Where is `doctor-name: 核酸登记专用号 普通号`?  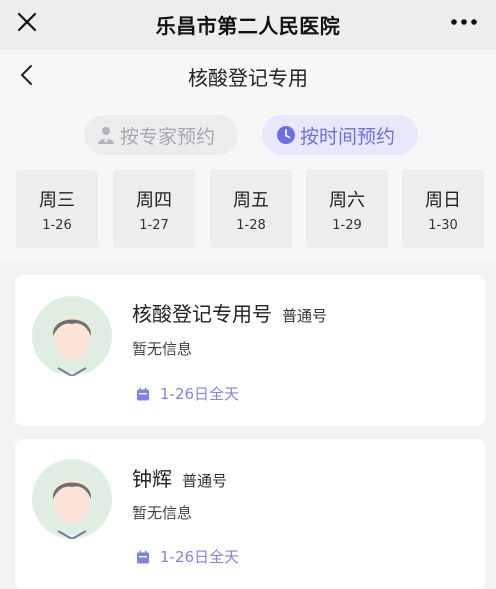 doctor-name: 核酸登记专用号 普通号 is located at coordinates (229, 312).